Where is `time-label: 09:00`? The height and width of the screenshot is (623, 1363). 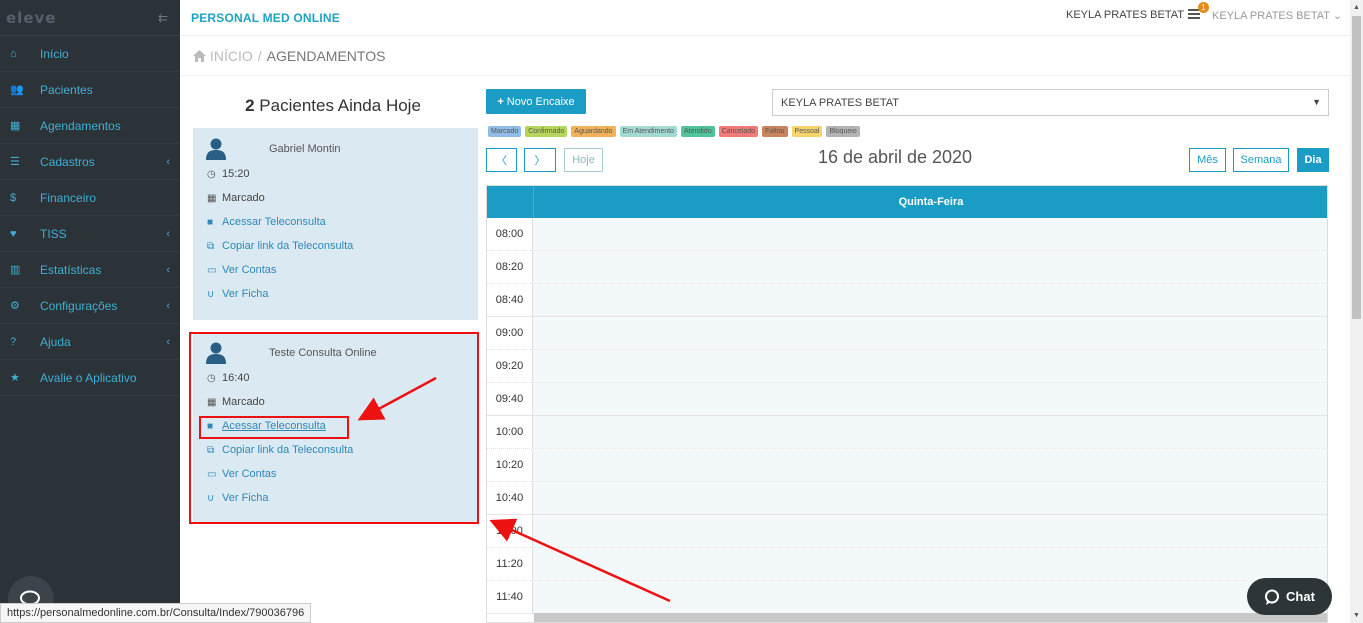 time-label: 09:00 is located at coordinates (510, 333).